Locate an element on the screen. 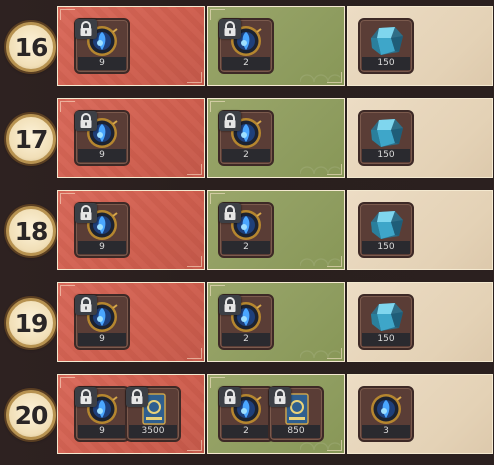 This screenshot has height=465, width=494. reward-item: 3500 is located at coordinates (153, 414).